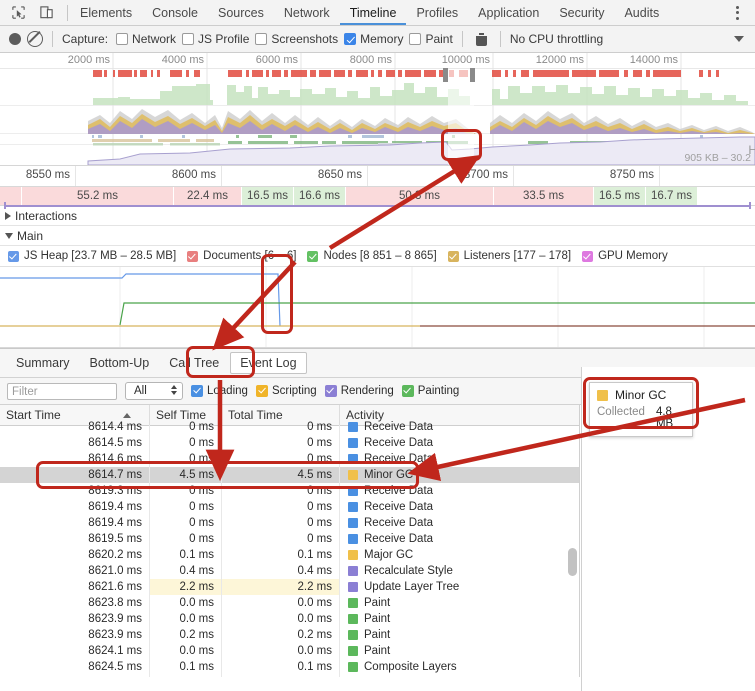  I want to click on more-options-icon, so click(737, 12).